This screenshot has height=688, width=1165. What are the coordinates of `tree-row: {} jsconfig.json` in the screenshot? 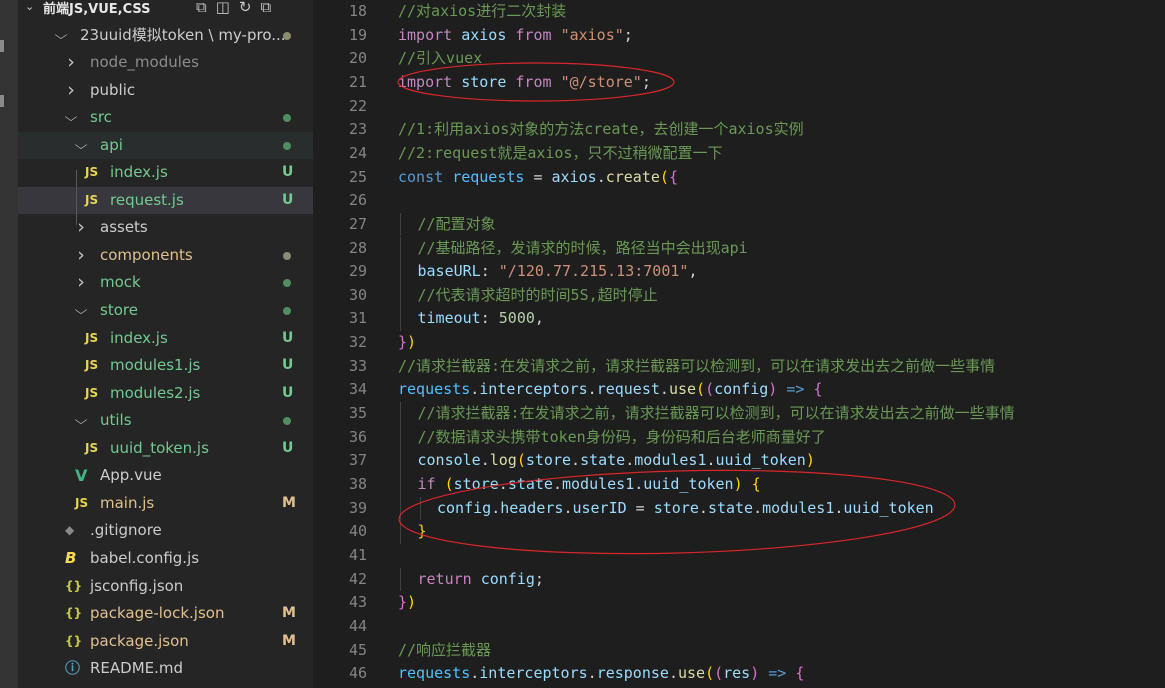 It's located at (165, 586).